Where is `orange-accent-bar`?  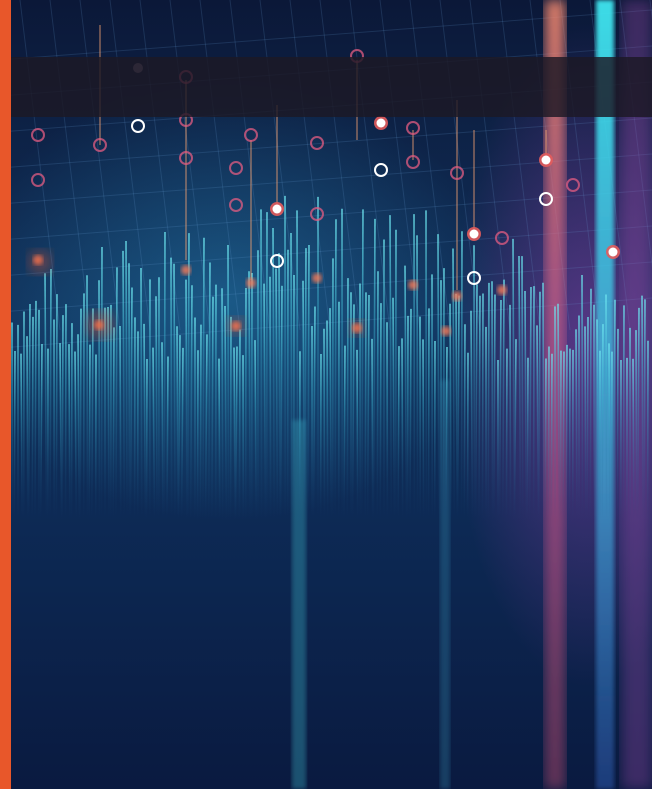
orange-accent-bar is located at coordinates (5, 394).